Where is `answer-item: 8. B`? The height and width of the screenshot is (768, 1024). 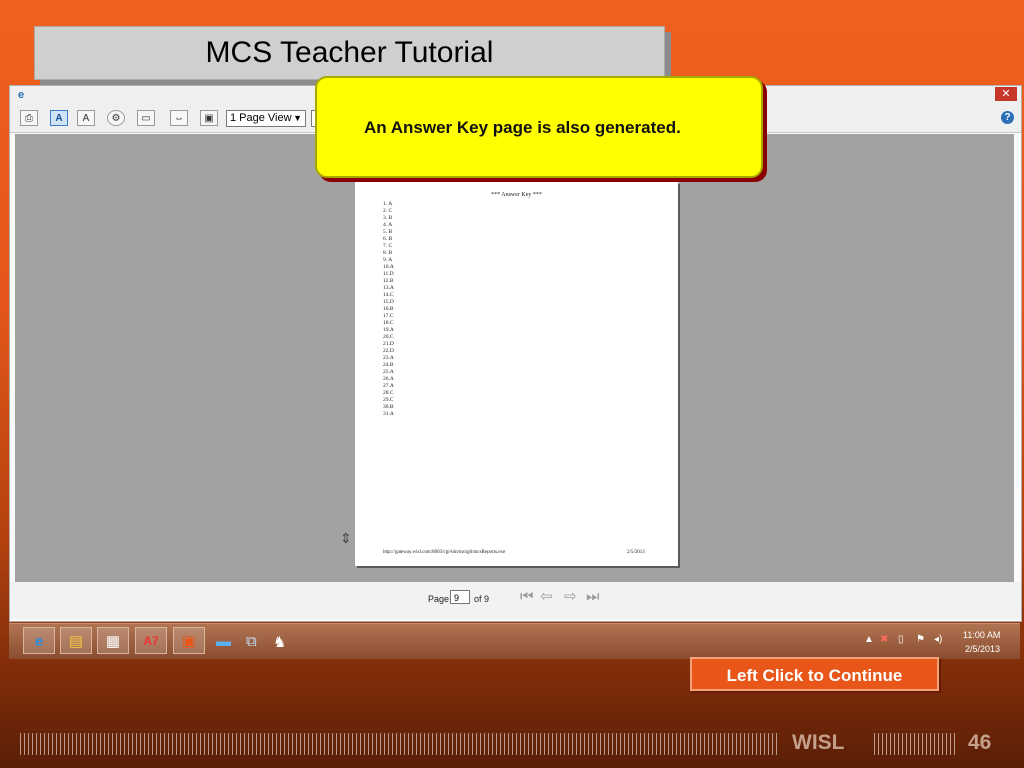 answer-item: 8. B is located at coordinates (388, 253).